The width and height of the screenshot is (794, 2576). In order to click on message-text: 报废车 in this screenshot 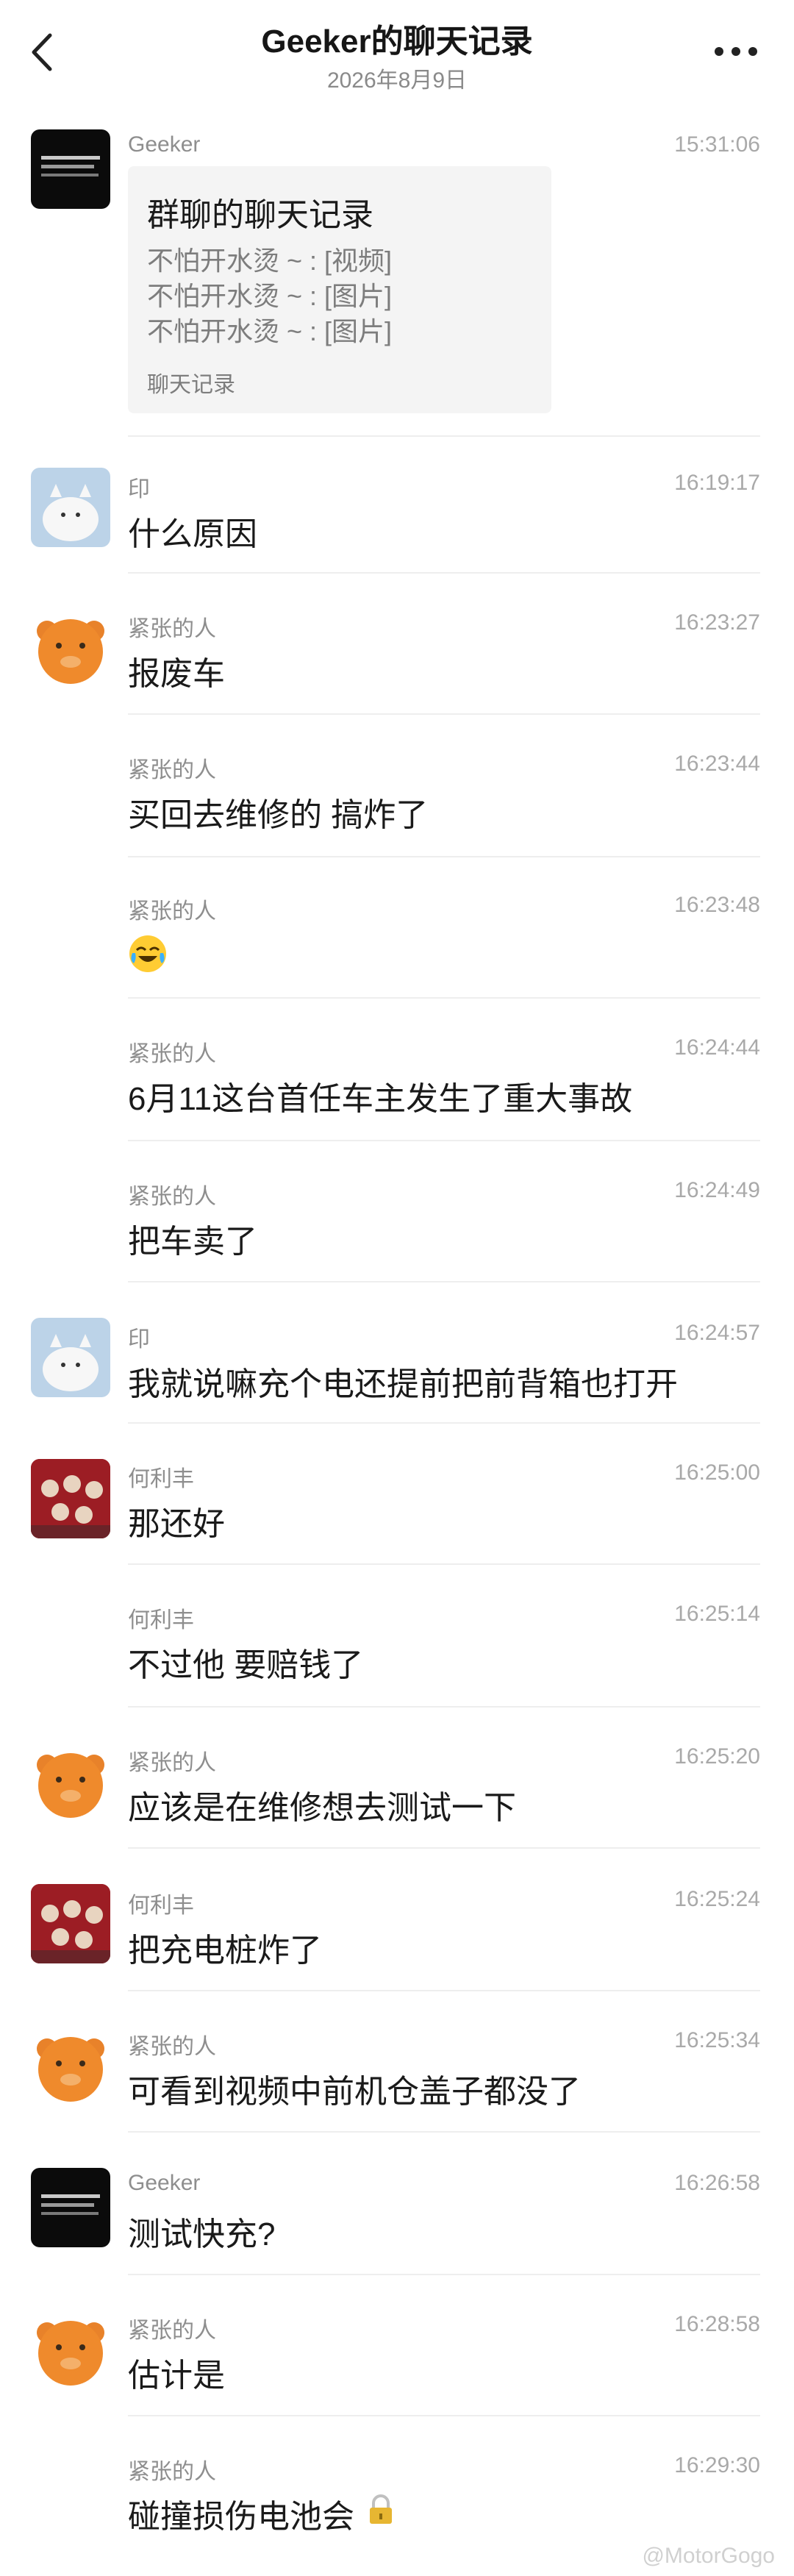, I will do `click(176, 670)`.